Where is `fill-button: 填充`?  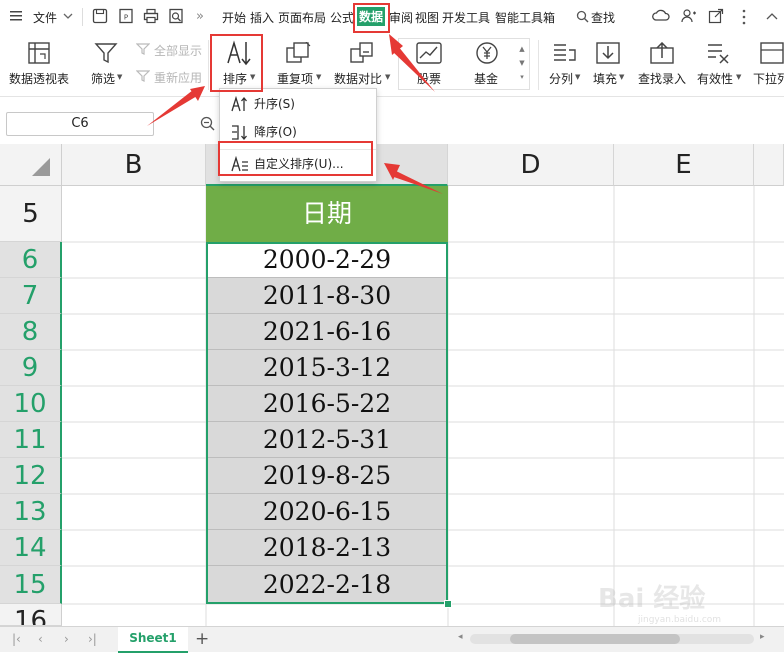 fill-button: 填充 is located at coordinates (605, 78).